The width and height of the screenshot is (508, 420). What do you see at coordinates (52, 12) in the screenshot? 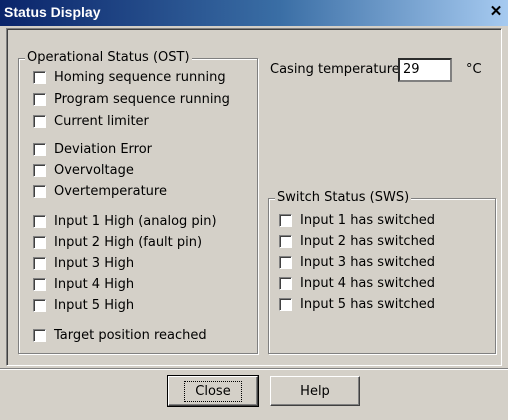
I see `window-title: Status Display` at bounding box center [52, 12].